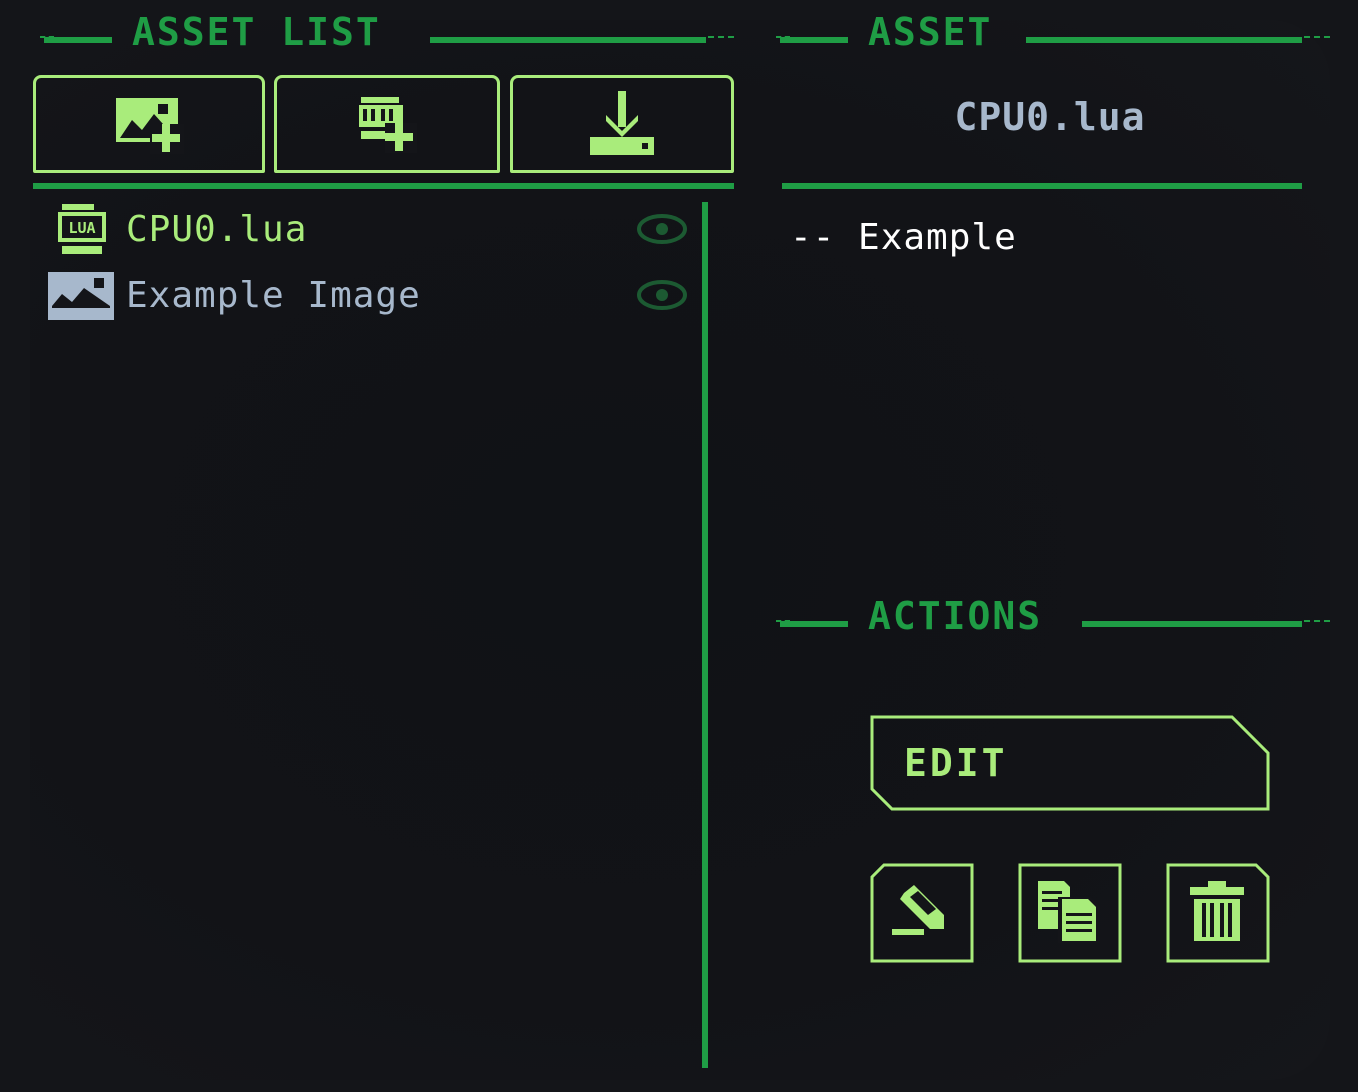  I want to click on duplicate-button-frame, so click(1070, 913).